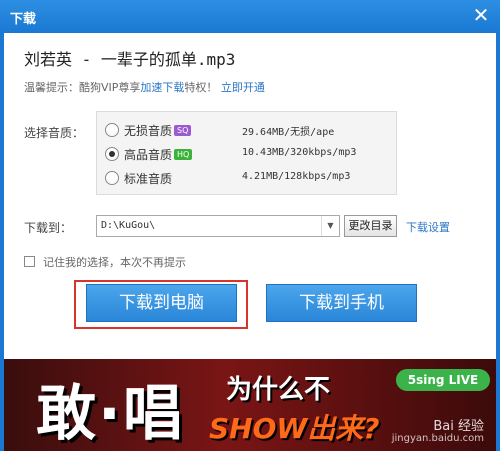  Describe the element at coordinates (110, 414) in the screenshot. I see `banner-main-text: 敢·唱` at that location.